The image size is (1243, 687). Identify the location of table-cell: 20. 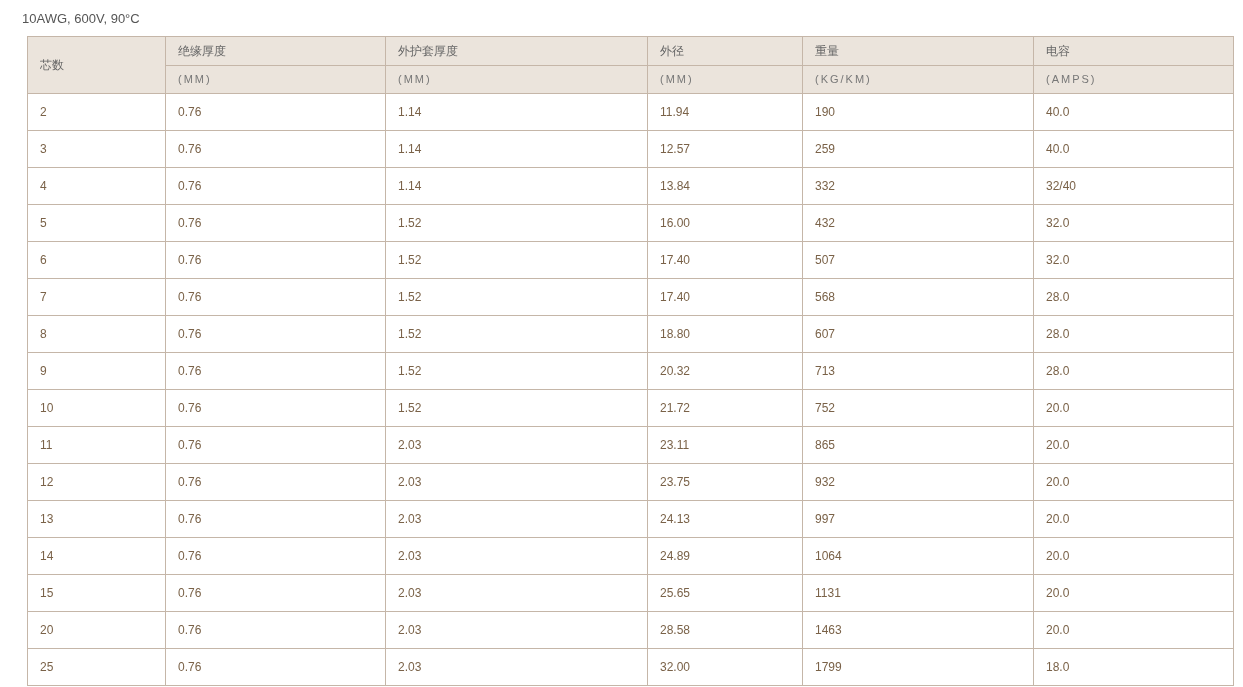
(96, 630).